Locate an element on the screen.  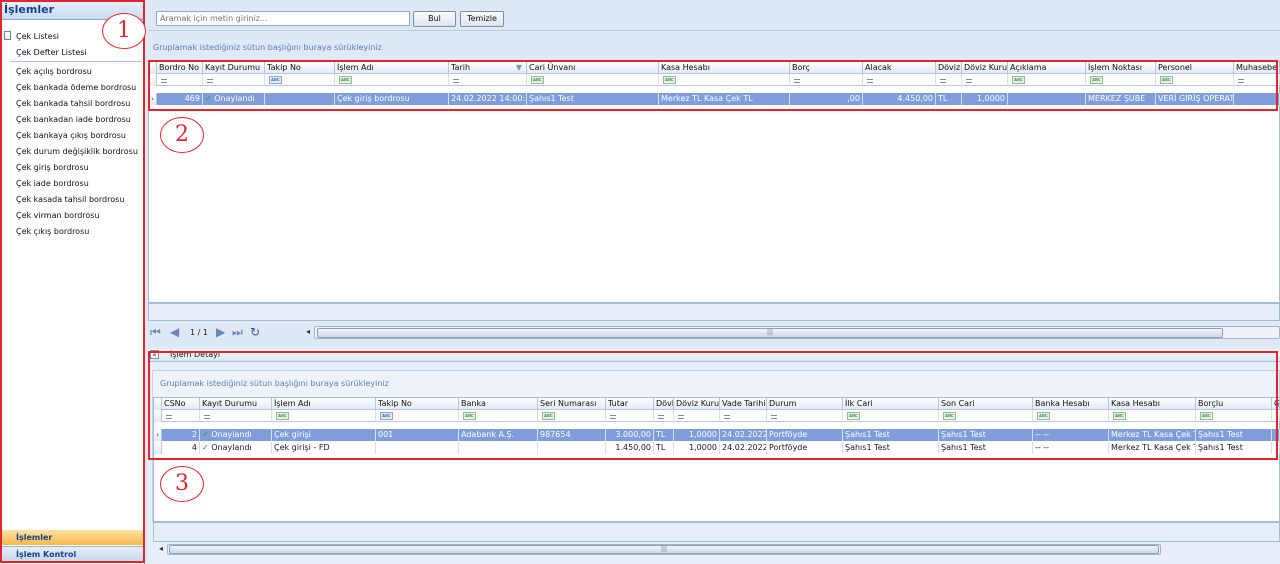
annotation-number-3: 3 is located at coordinates (182, 484).